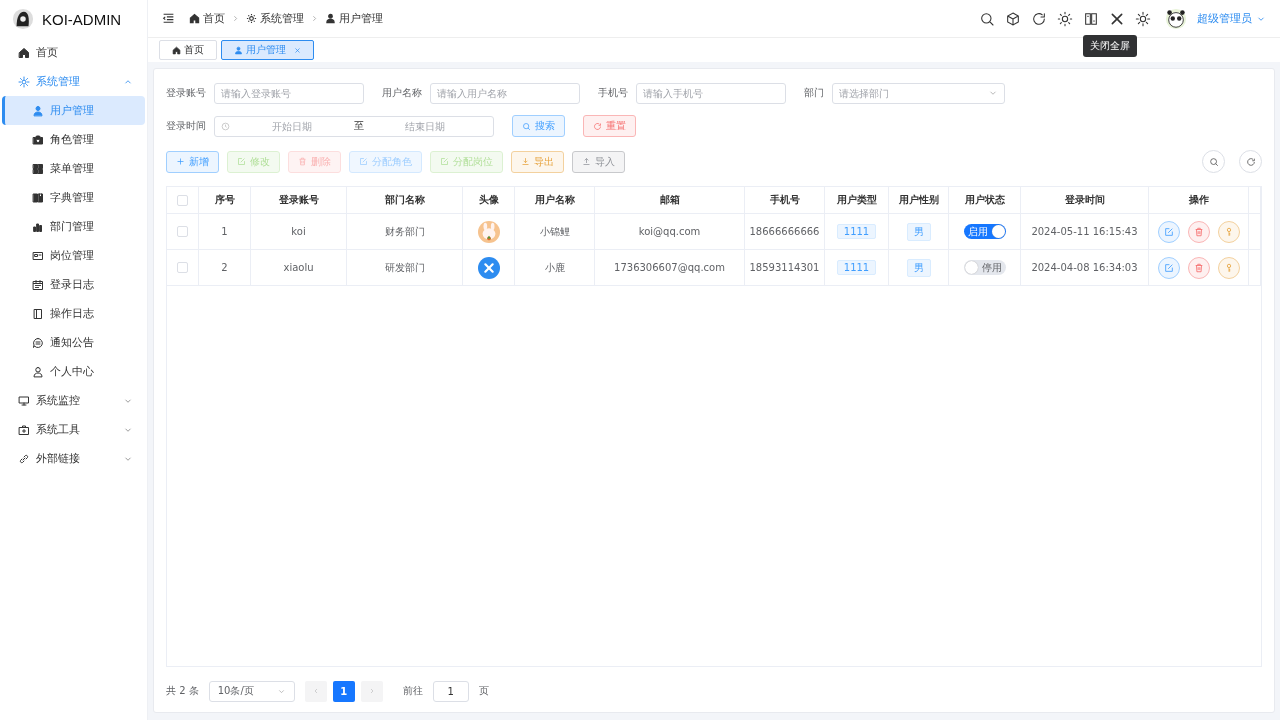  What do you see at coordinates (814, 93) in the screenshot?
I see `field-label: 部门` at bounding box center [814, 93].